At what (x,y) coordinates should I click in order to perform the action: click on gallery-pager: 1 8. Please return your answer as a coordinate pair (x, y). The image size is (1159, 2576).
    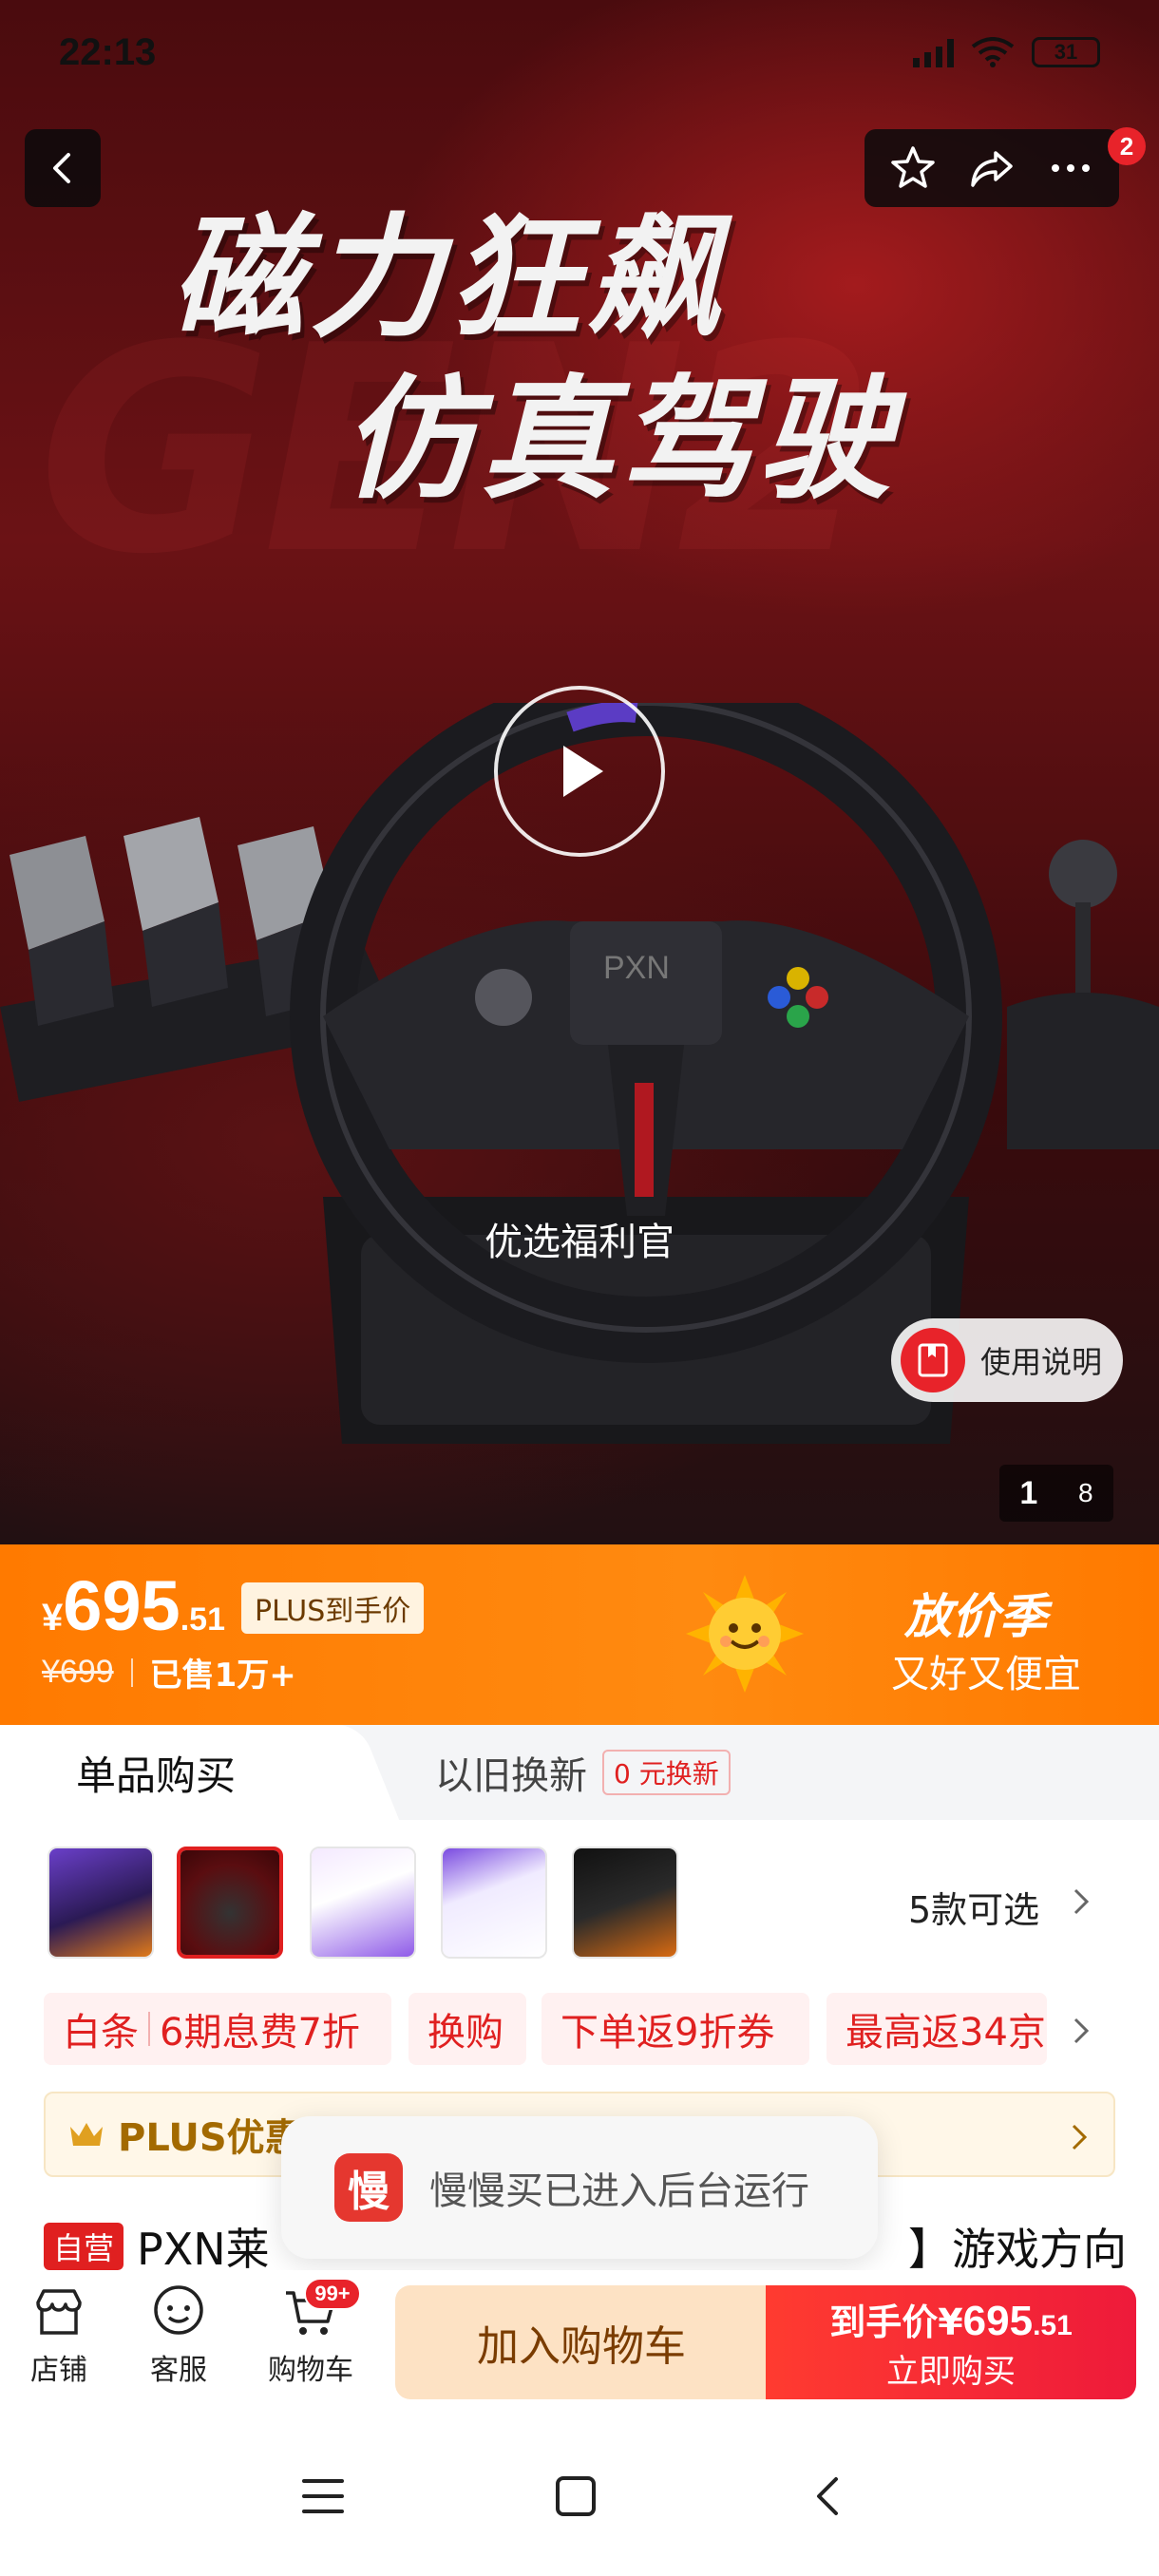
    Looking at the image, I should click on (1056, 1493).